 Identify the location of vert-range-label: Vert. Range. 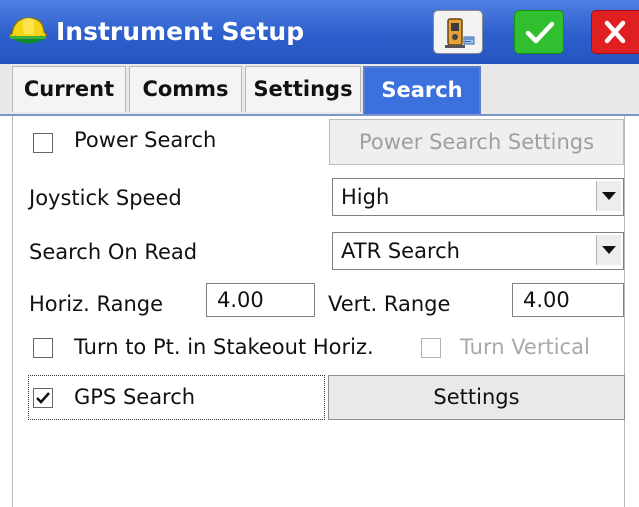
(389, 304).